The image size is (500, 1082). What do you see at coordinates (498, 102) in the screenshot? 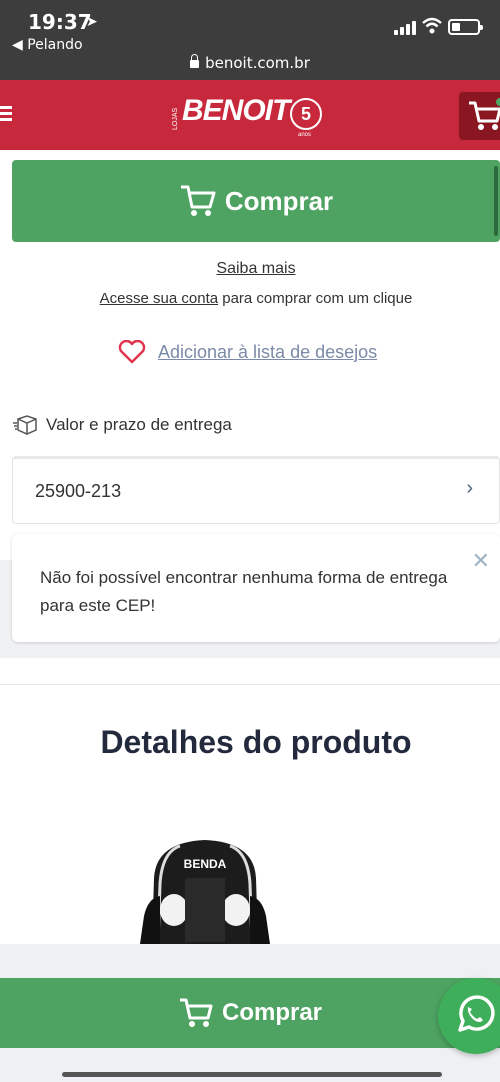
I see `cart-badge` at bounding box center [498, 102].